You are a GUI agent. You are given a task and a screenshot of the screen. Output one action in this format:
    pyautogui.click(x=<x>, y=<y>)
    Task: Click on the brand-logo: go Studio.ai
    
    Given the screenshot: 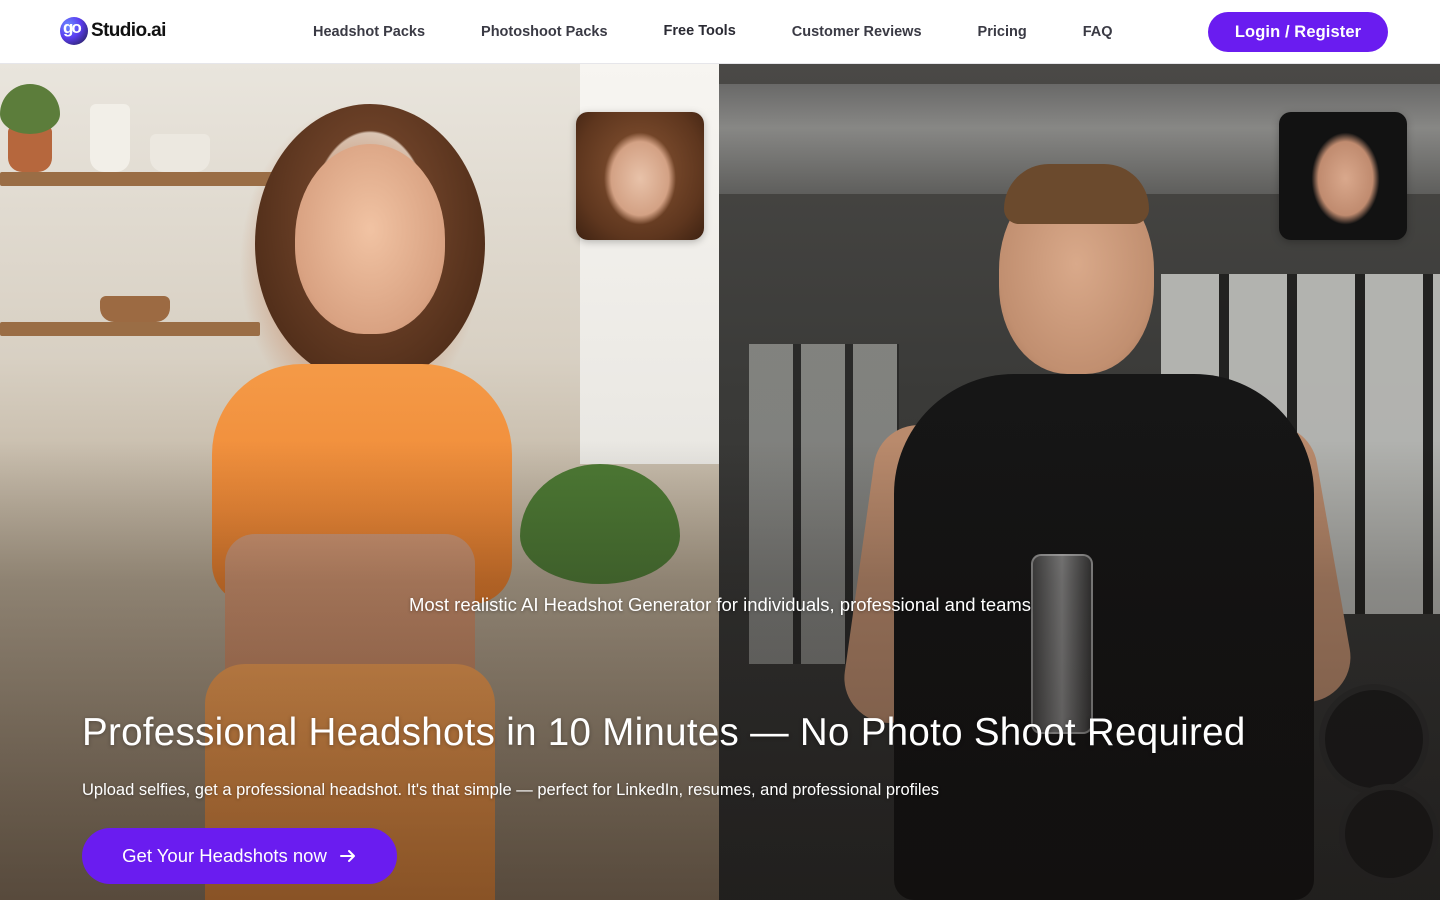 What is the action you would take?
    pyautogui.click(x=113, y=31)
    